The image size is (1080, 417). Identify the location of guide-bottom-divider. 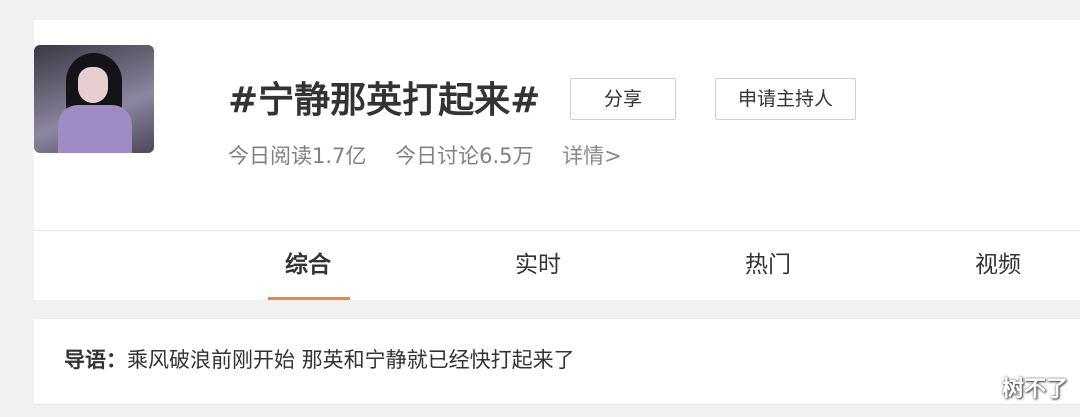
(557, 404).